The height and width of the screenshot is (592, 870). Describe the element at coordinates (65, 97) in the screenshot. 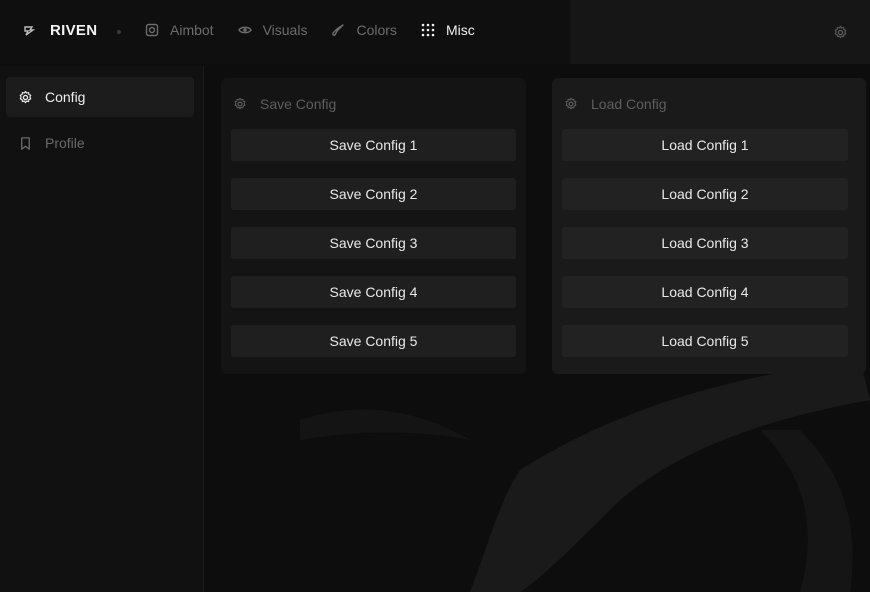

I see `sidebar-item-label: Config` at that location.